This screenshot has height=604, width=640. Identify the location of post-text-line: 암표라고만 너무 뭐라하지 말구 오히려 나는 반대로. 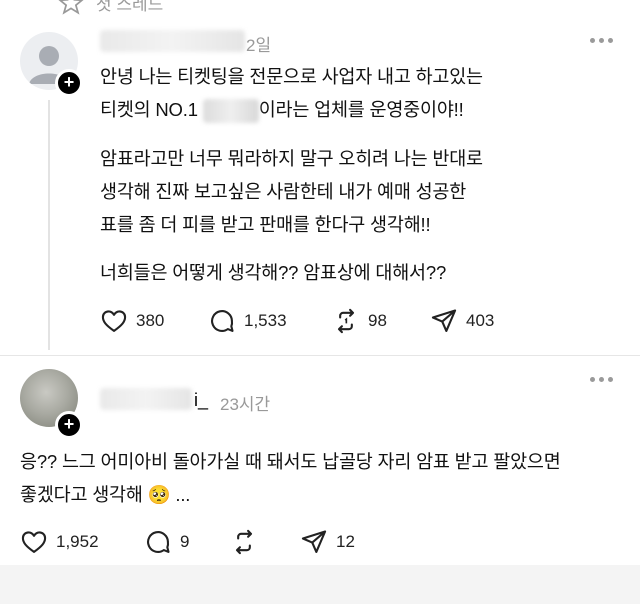
(291, 158).